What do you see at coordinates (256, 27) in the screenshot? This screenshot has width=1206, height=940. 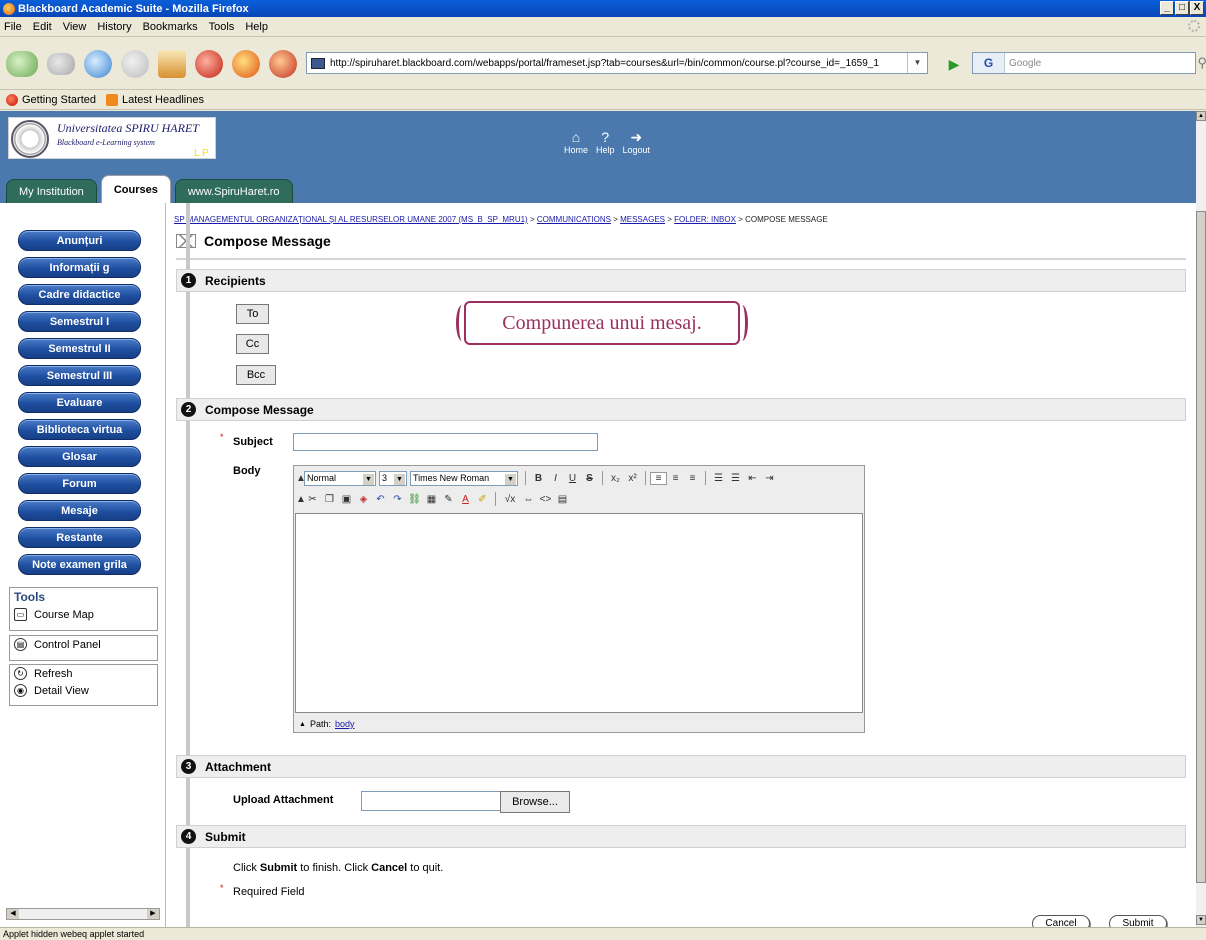 I see `menu-help: Help` at bounding box center [256, 27].